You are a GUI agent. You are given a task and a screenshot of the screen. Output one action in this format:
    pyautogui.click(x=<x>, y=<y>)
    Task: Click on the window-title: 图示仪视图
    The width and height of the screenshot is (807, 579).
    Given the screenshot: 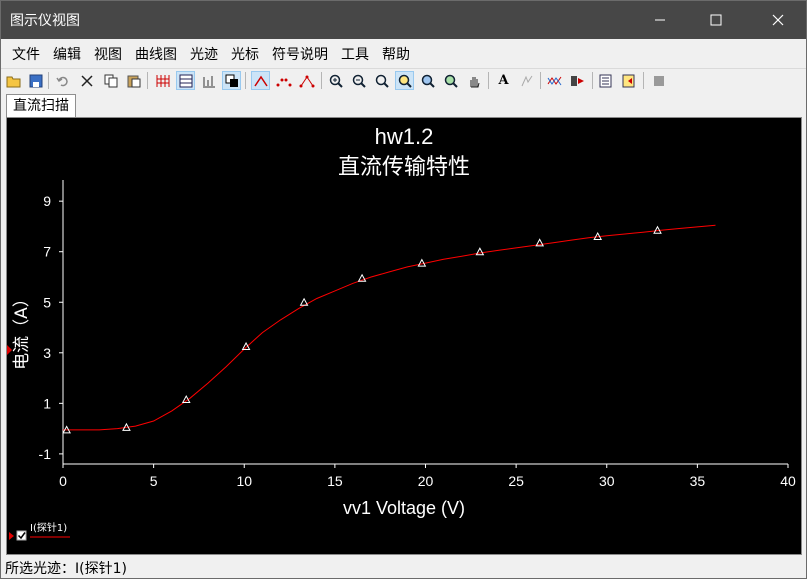 What is the action you would take?
    pyautogui.click(x=45, y=21)
    